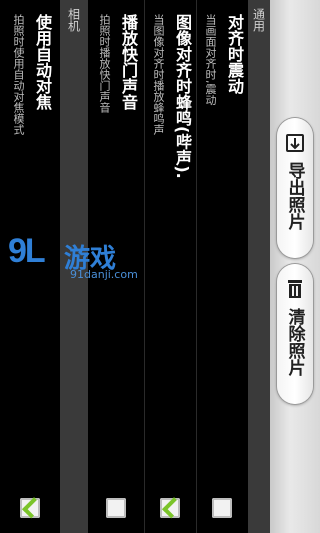 The image size is (320, 533). Describe the element at coordinates (73, 260) in the screenshot. I see `watermark: 9L 游戏 91danji.com` at that location.